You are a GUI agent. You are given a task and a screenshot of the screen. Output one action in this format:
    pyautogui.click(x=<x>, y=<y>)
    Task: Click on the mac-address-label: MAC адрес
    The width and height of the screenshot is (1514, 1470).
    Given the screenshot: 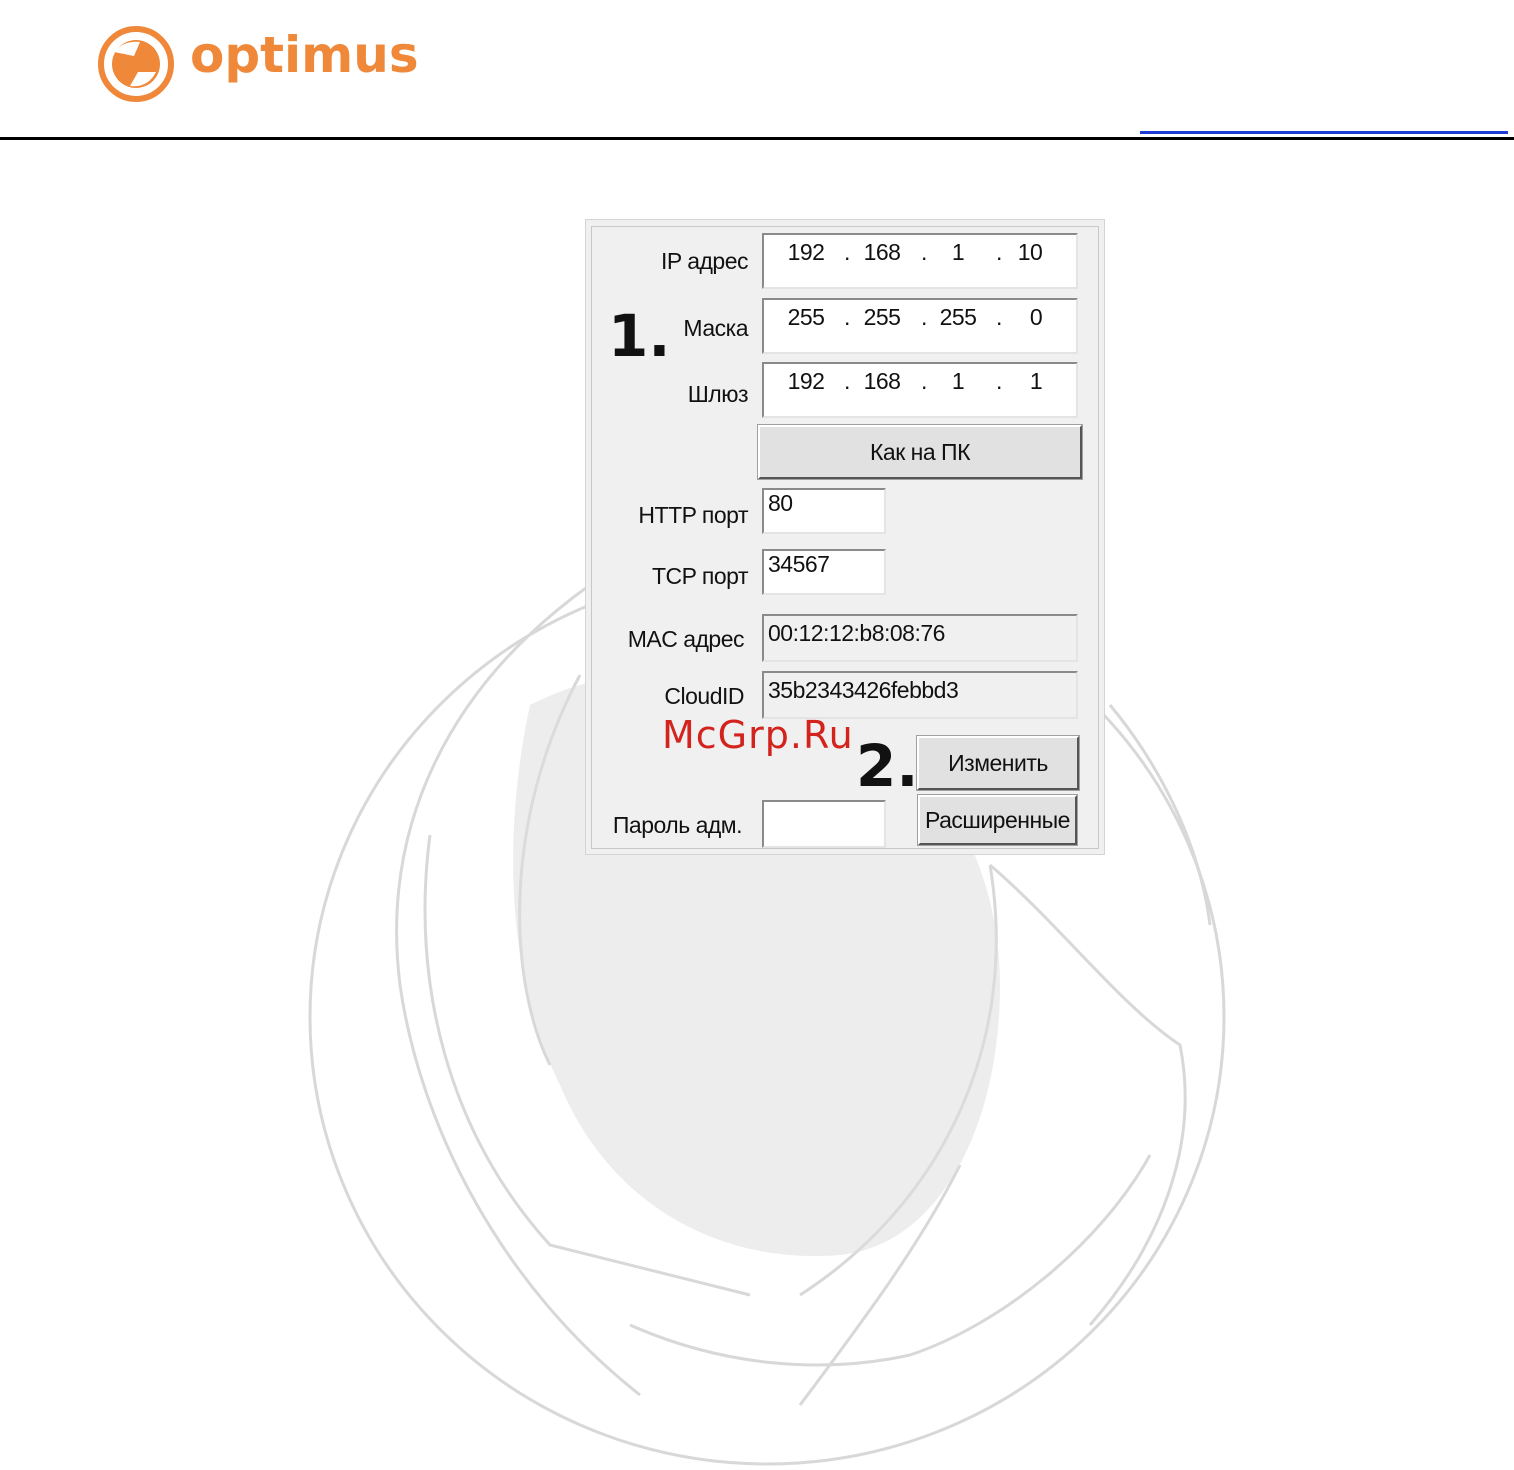 What is the action you would take?
    pyautogui.click(x=686, y=639)
    